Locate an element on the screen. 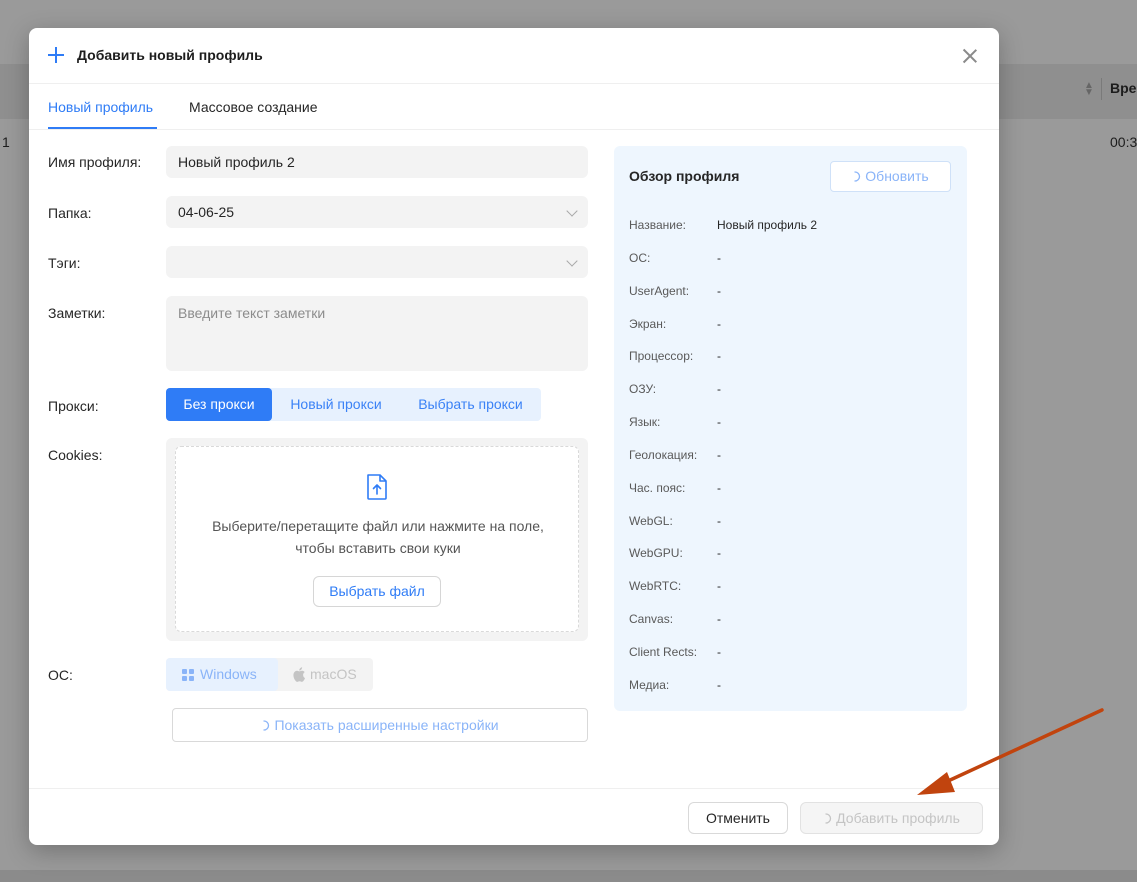 The image size is (1137, 882). background-row-time: 00:3 is located at coordinates (1123, 142).